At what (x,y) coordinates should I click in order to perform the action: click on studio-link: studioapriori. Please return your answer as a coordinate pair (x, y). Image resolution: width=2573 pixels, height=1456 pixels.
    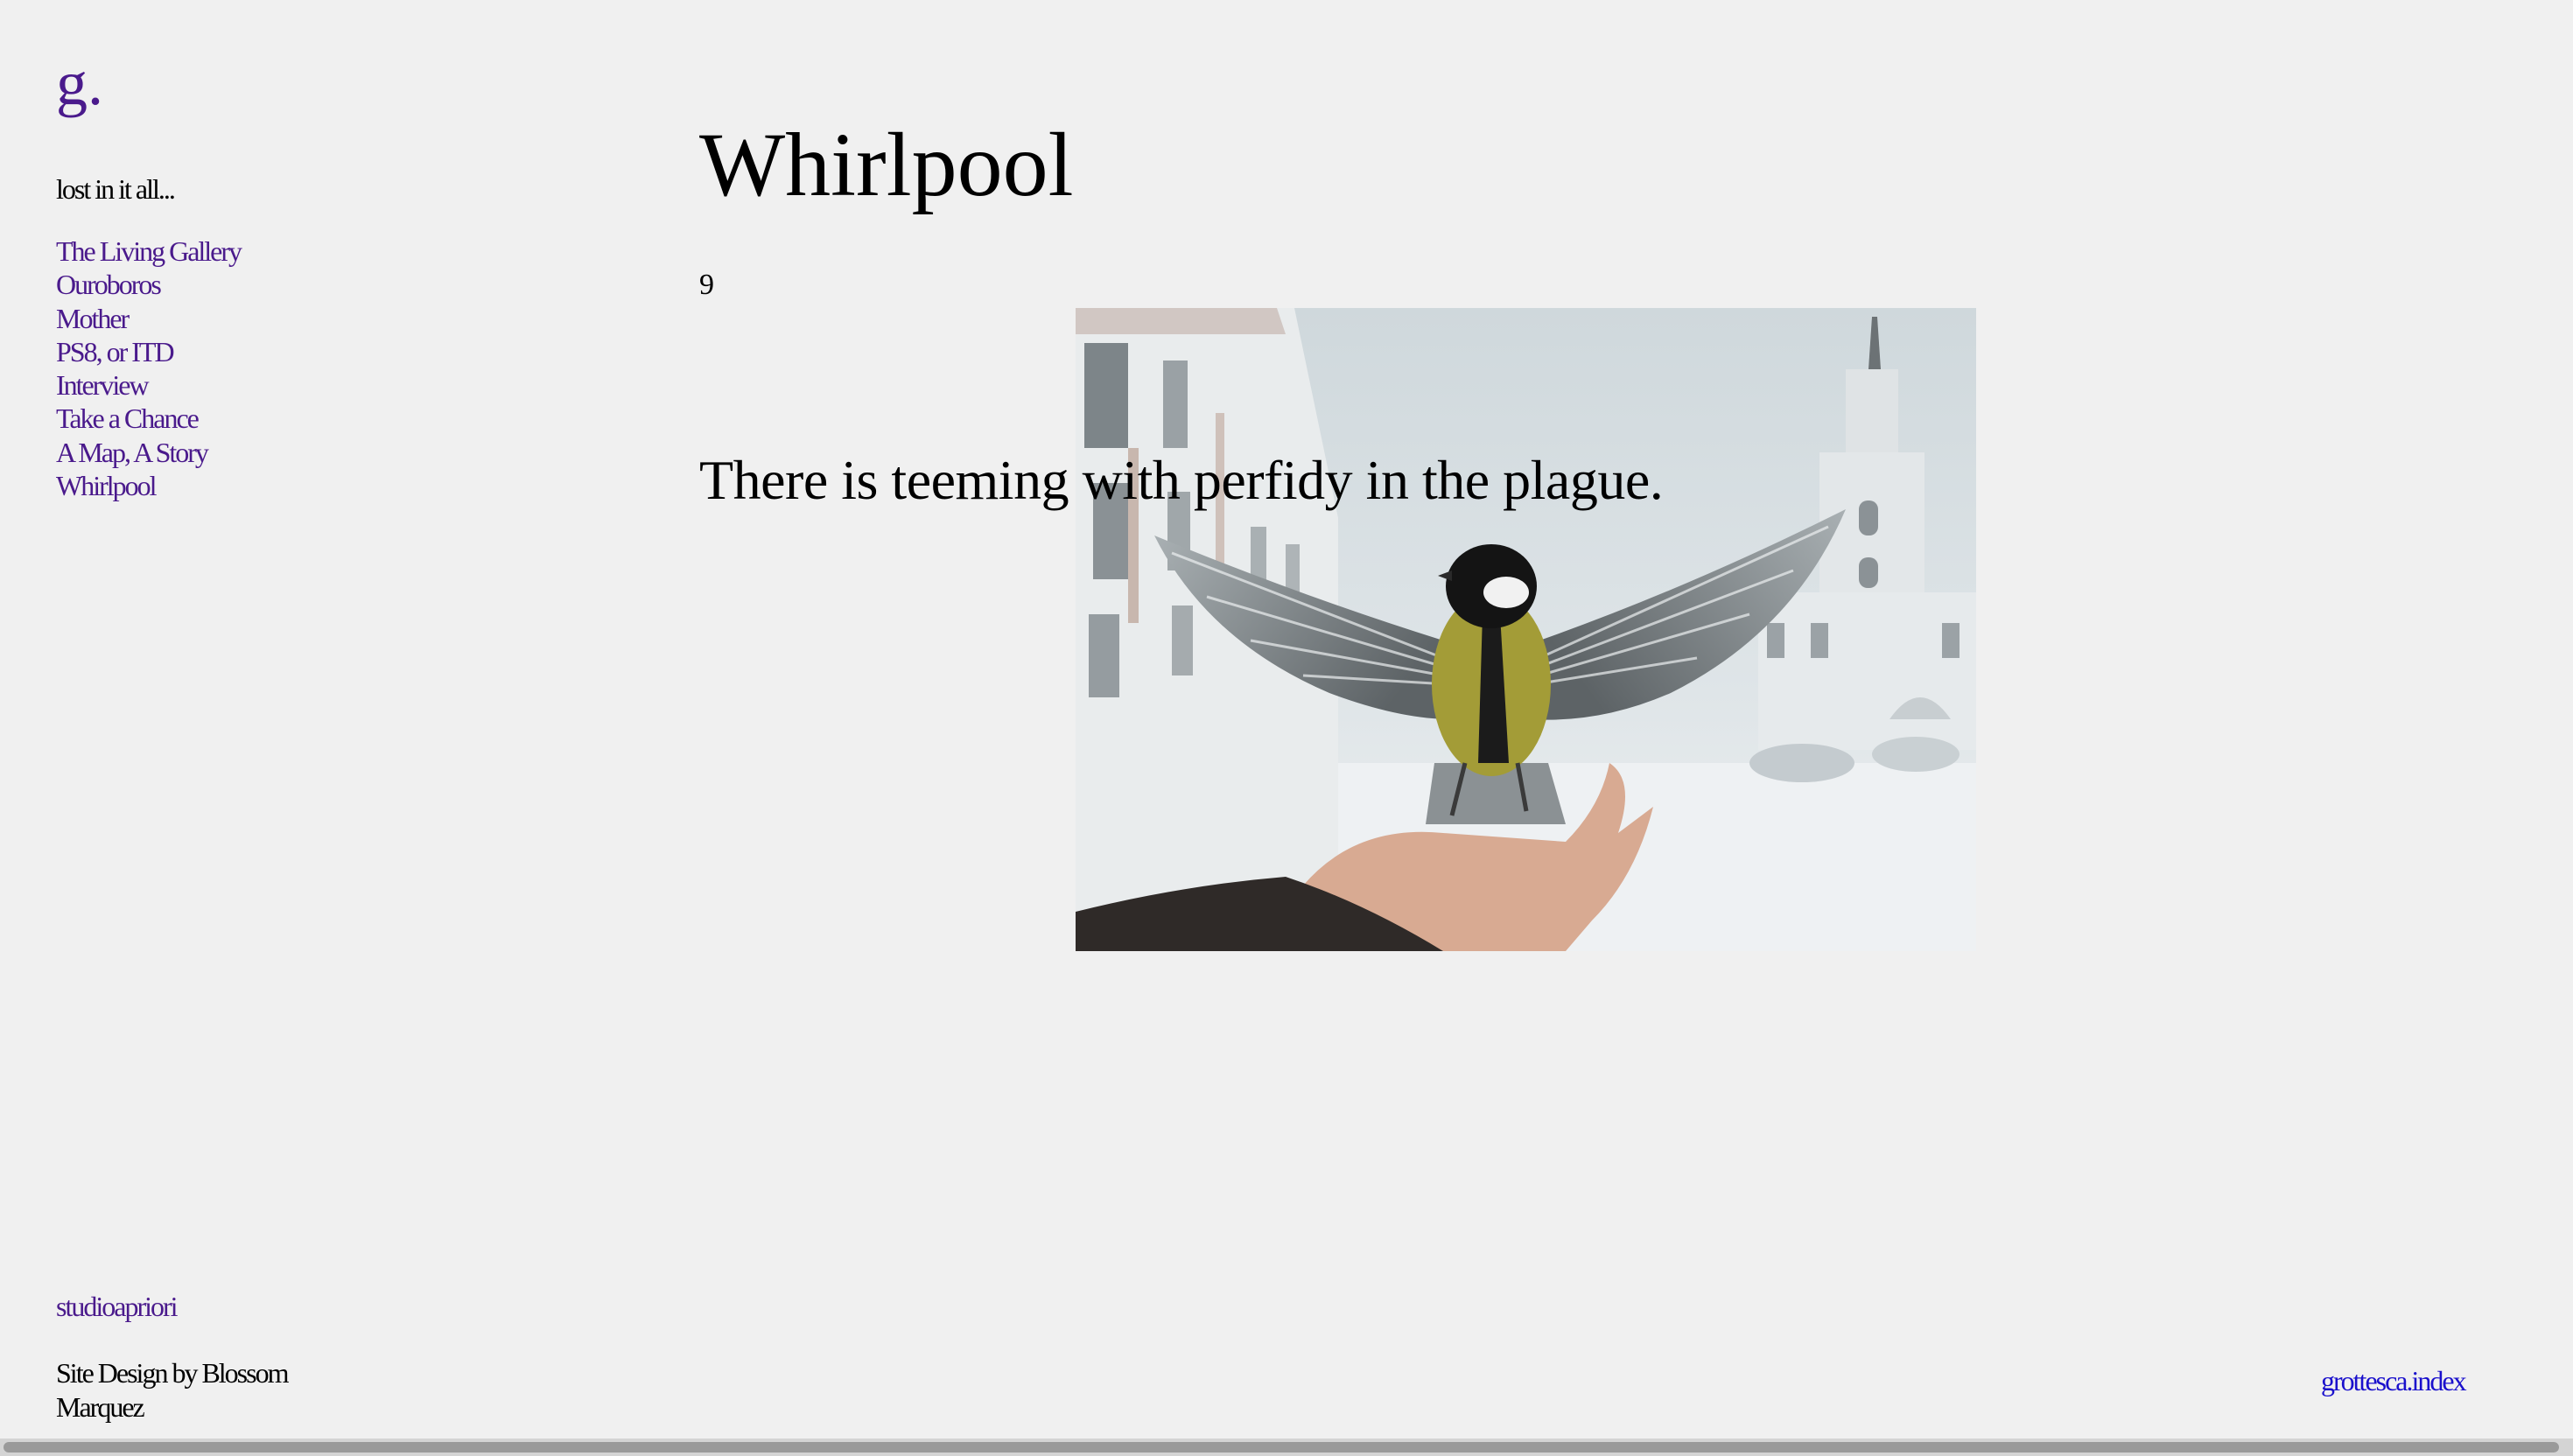
    Looking at the image, I should click on (117, 1306).